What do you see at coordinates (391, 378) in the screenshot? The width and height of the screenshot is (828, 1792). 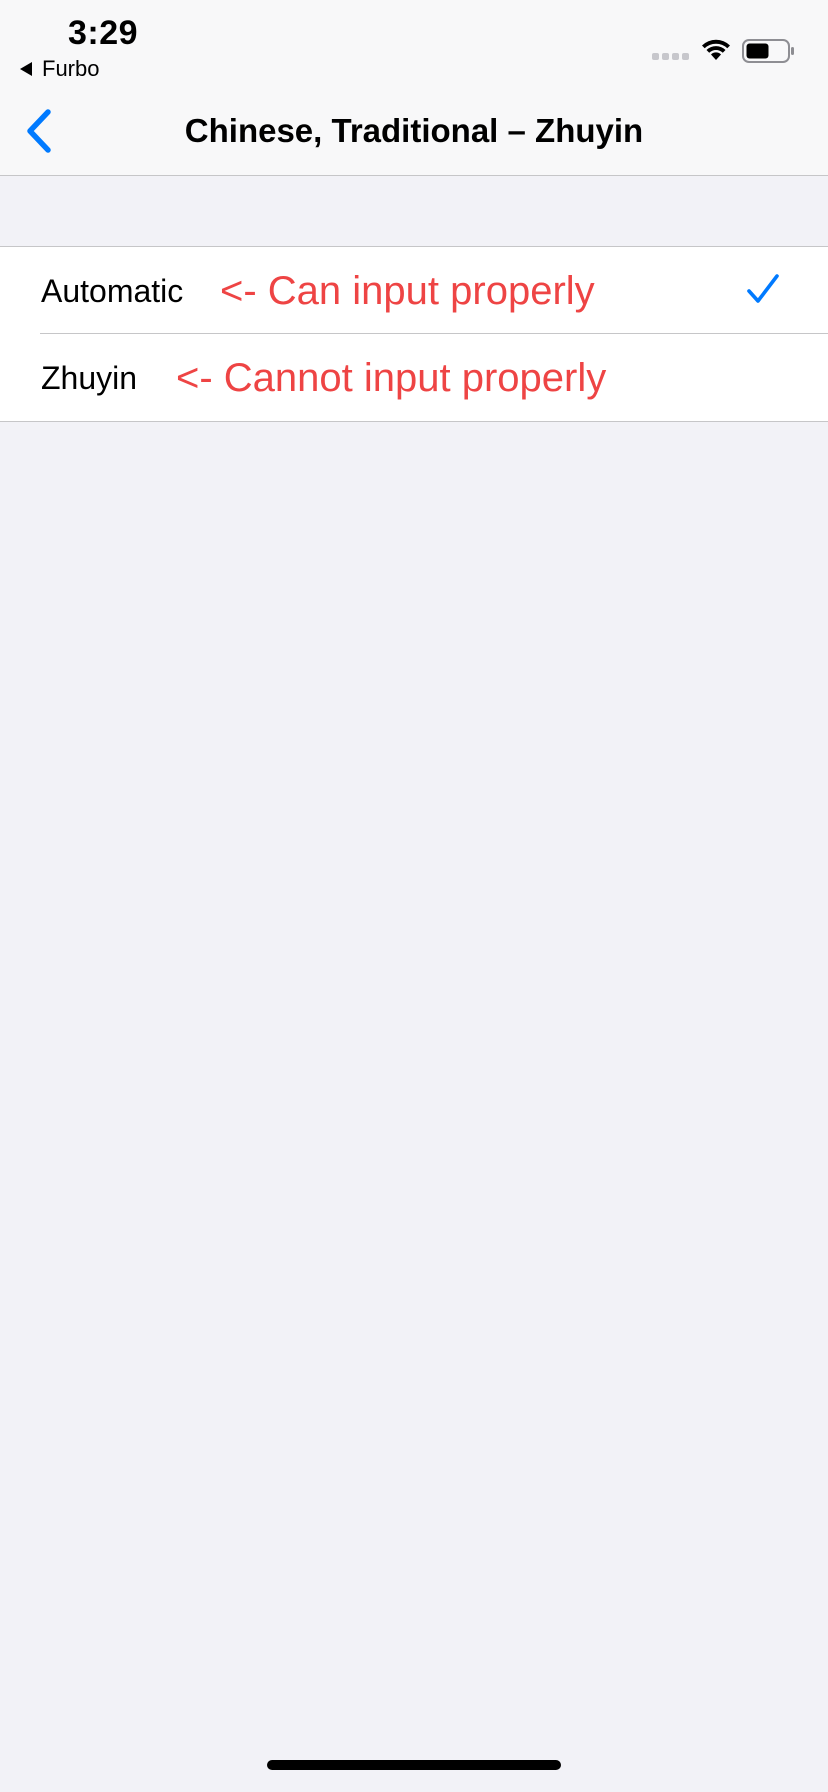 I see `annotation-text: <- Cannot input properly` at bounding box center [391, 378].